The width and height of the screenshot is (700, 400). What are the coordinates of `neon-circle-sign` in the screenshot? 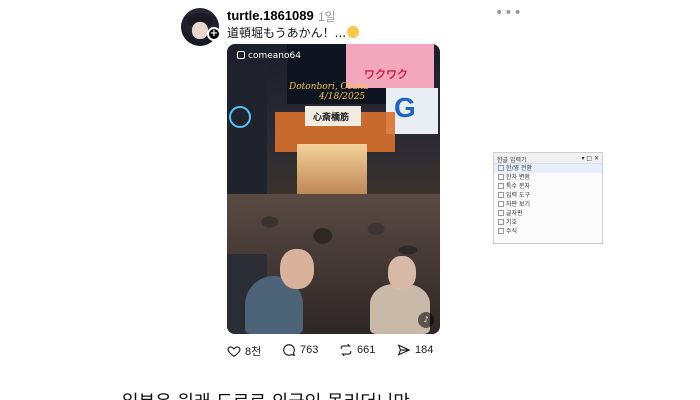 It's located at (240, 117).